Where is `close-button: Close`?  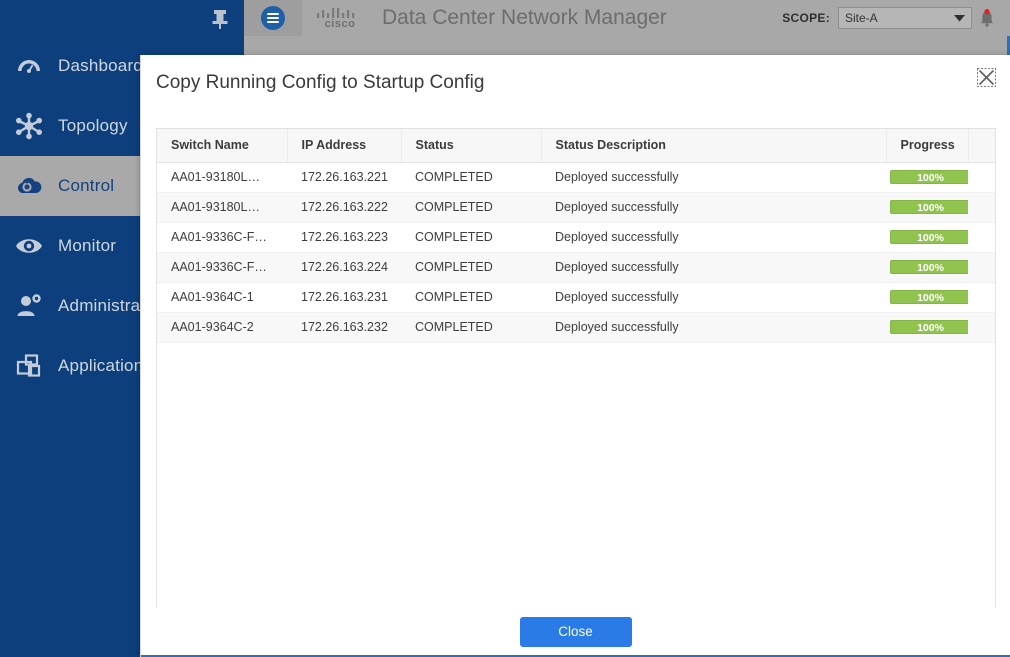 close-button: Close is located at coordinates (575, 631).